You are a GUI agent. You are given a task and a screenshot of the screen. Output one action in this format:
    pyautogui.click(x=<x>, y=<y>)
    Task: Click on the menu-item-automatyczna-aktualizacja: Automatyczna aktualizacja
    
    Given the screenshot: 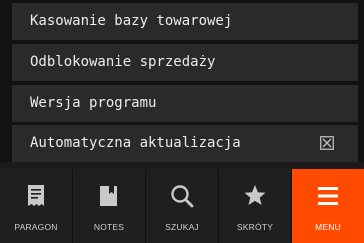 What is the action you would take?
    pyautogui.click(x=185, y=143)
    